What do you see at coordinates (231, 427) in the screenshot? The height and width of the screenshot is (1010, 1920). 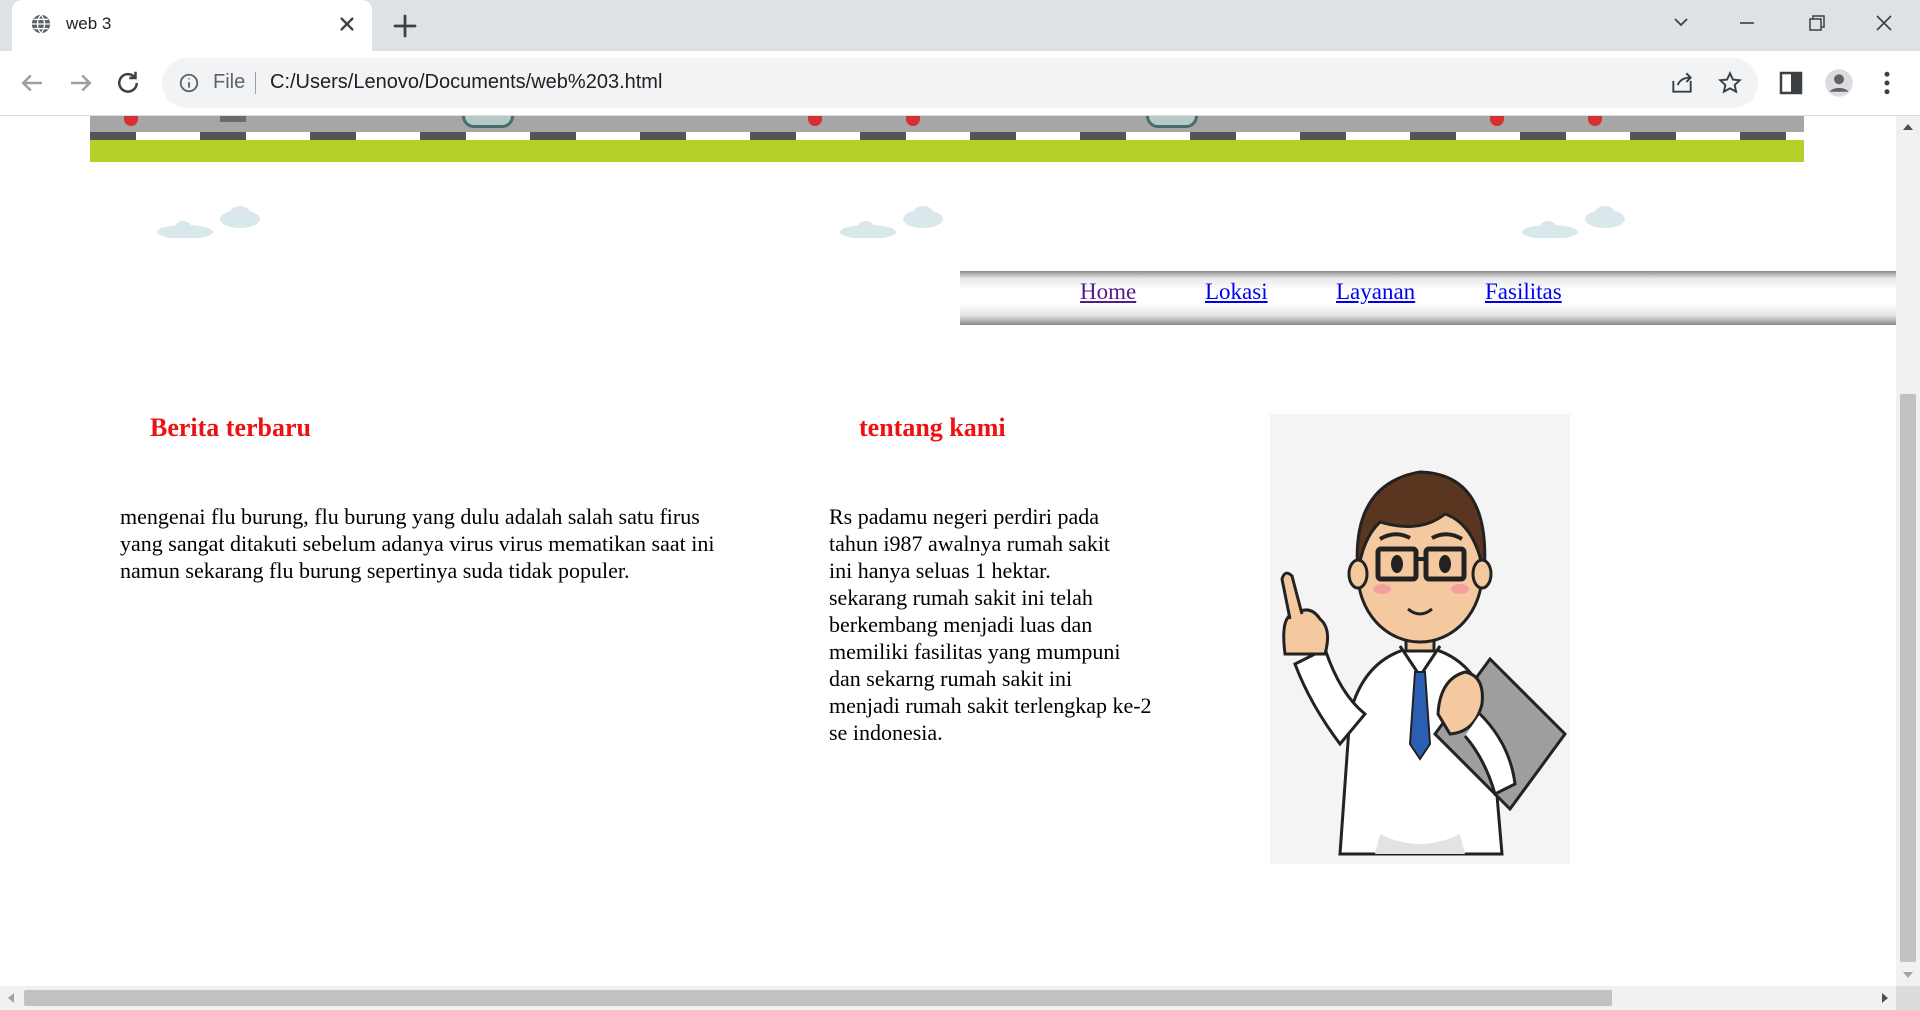 I see `news-heading: Berita terbaru` at bounding box center [231, 427].